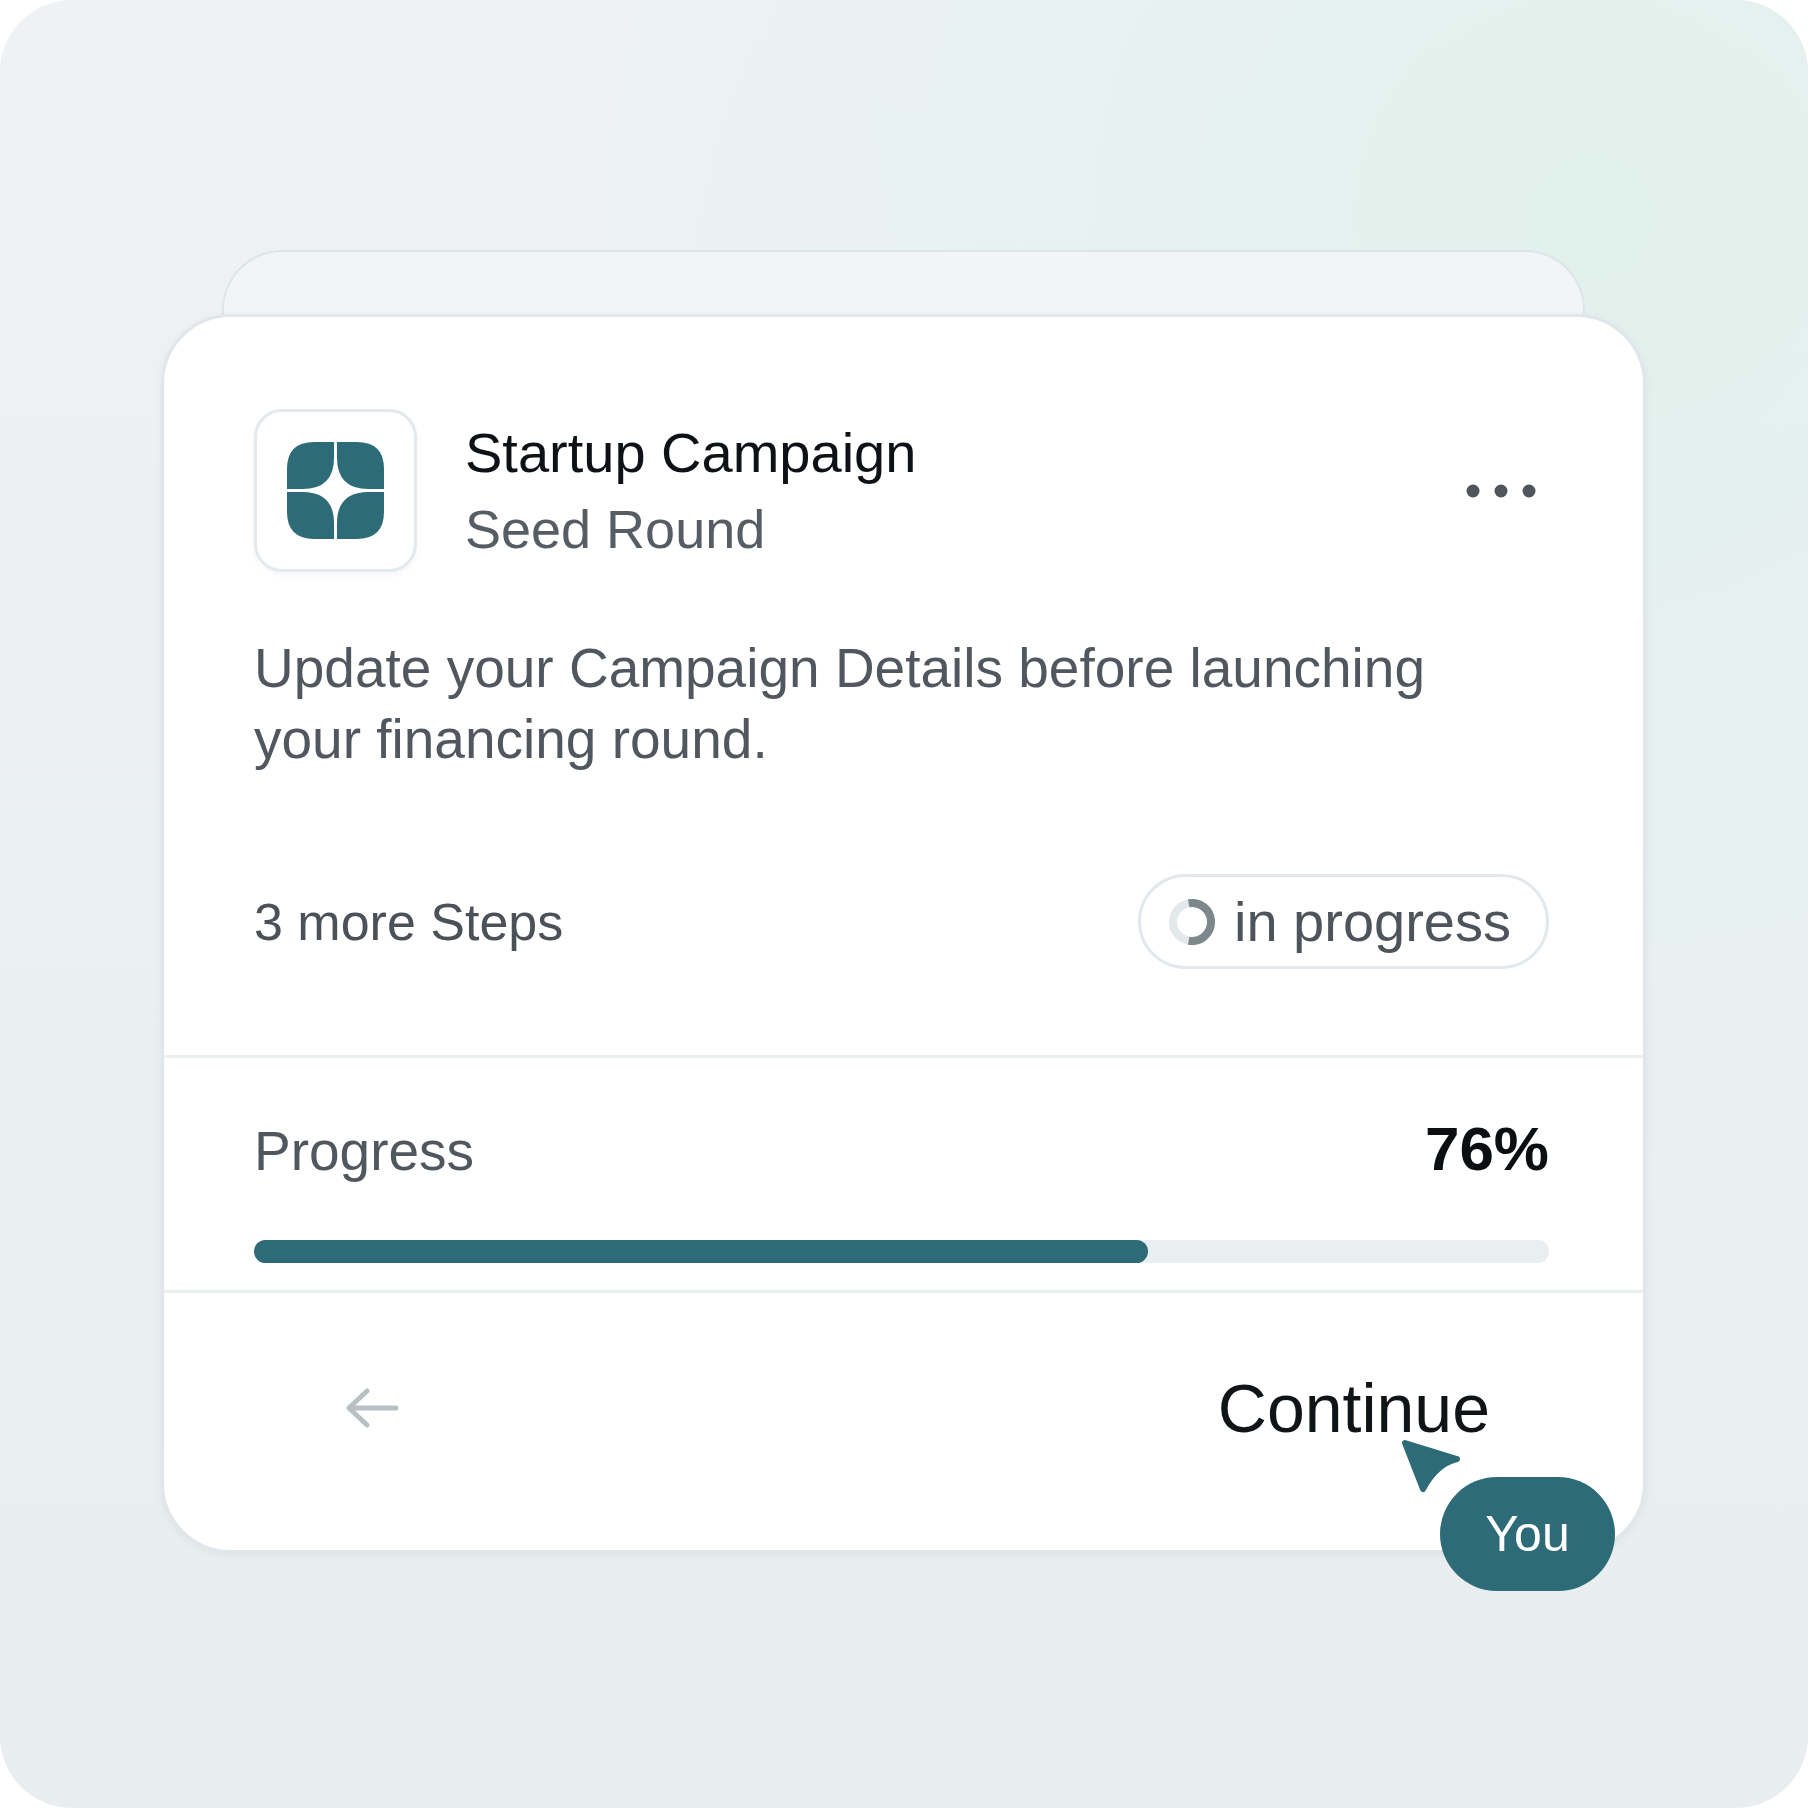  Describe the element at coordinates (1191, 921) in the screenshot. I see `spinner-icon` at that location.